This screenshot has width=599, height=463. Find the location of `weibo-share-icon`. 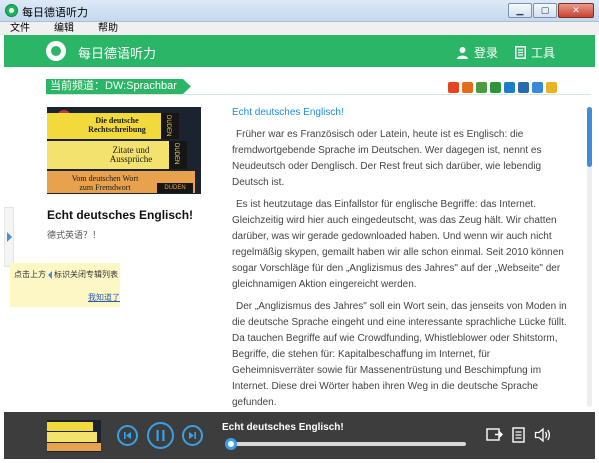

weibo-share-icon is located at coordinates (467, 87).